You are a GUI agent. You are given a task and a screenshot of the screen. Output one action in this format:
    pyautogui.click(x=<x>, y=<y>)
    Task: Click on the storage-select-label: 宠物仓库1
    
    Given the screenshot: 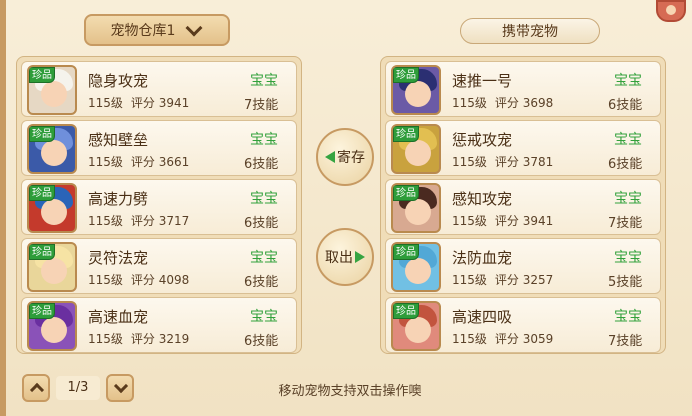 What is the action you would take?
    pyautogui.click(x=143, y=31)
    